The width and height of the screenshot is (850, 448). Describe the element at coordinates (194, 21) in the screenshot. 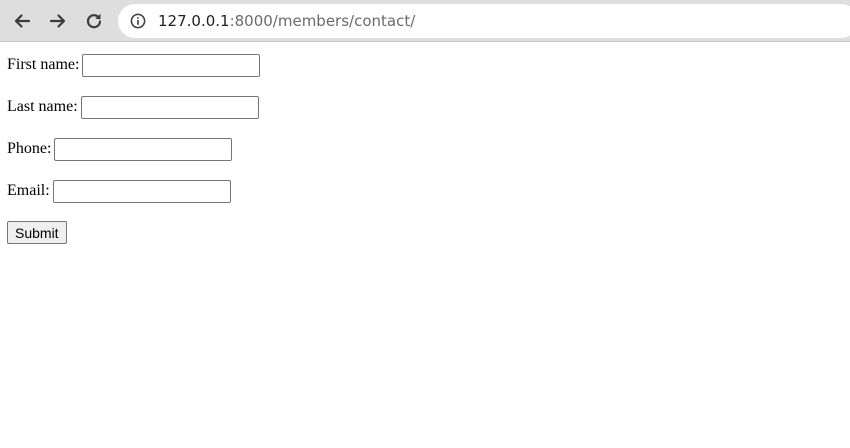

I see `url-host: 127.0.0.1` at that location.